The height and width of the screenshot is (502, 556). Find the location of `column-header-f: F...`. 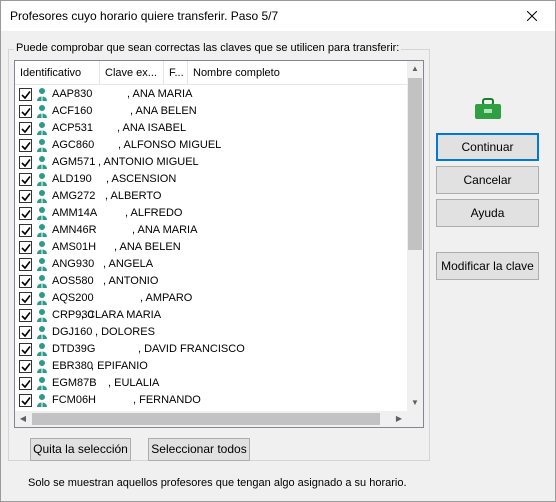

column-header-f: F... is located at coordinates (176, 73).